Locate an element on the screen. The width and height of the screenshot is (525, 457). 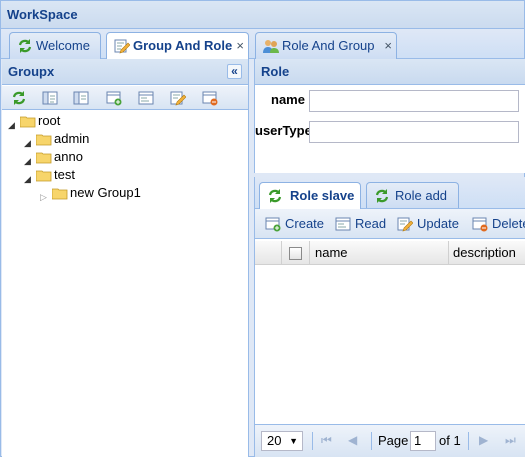
tab-welcome: Welcome is located at coordinates (55, 45).